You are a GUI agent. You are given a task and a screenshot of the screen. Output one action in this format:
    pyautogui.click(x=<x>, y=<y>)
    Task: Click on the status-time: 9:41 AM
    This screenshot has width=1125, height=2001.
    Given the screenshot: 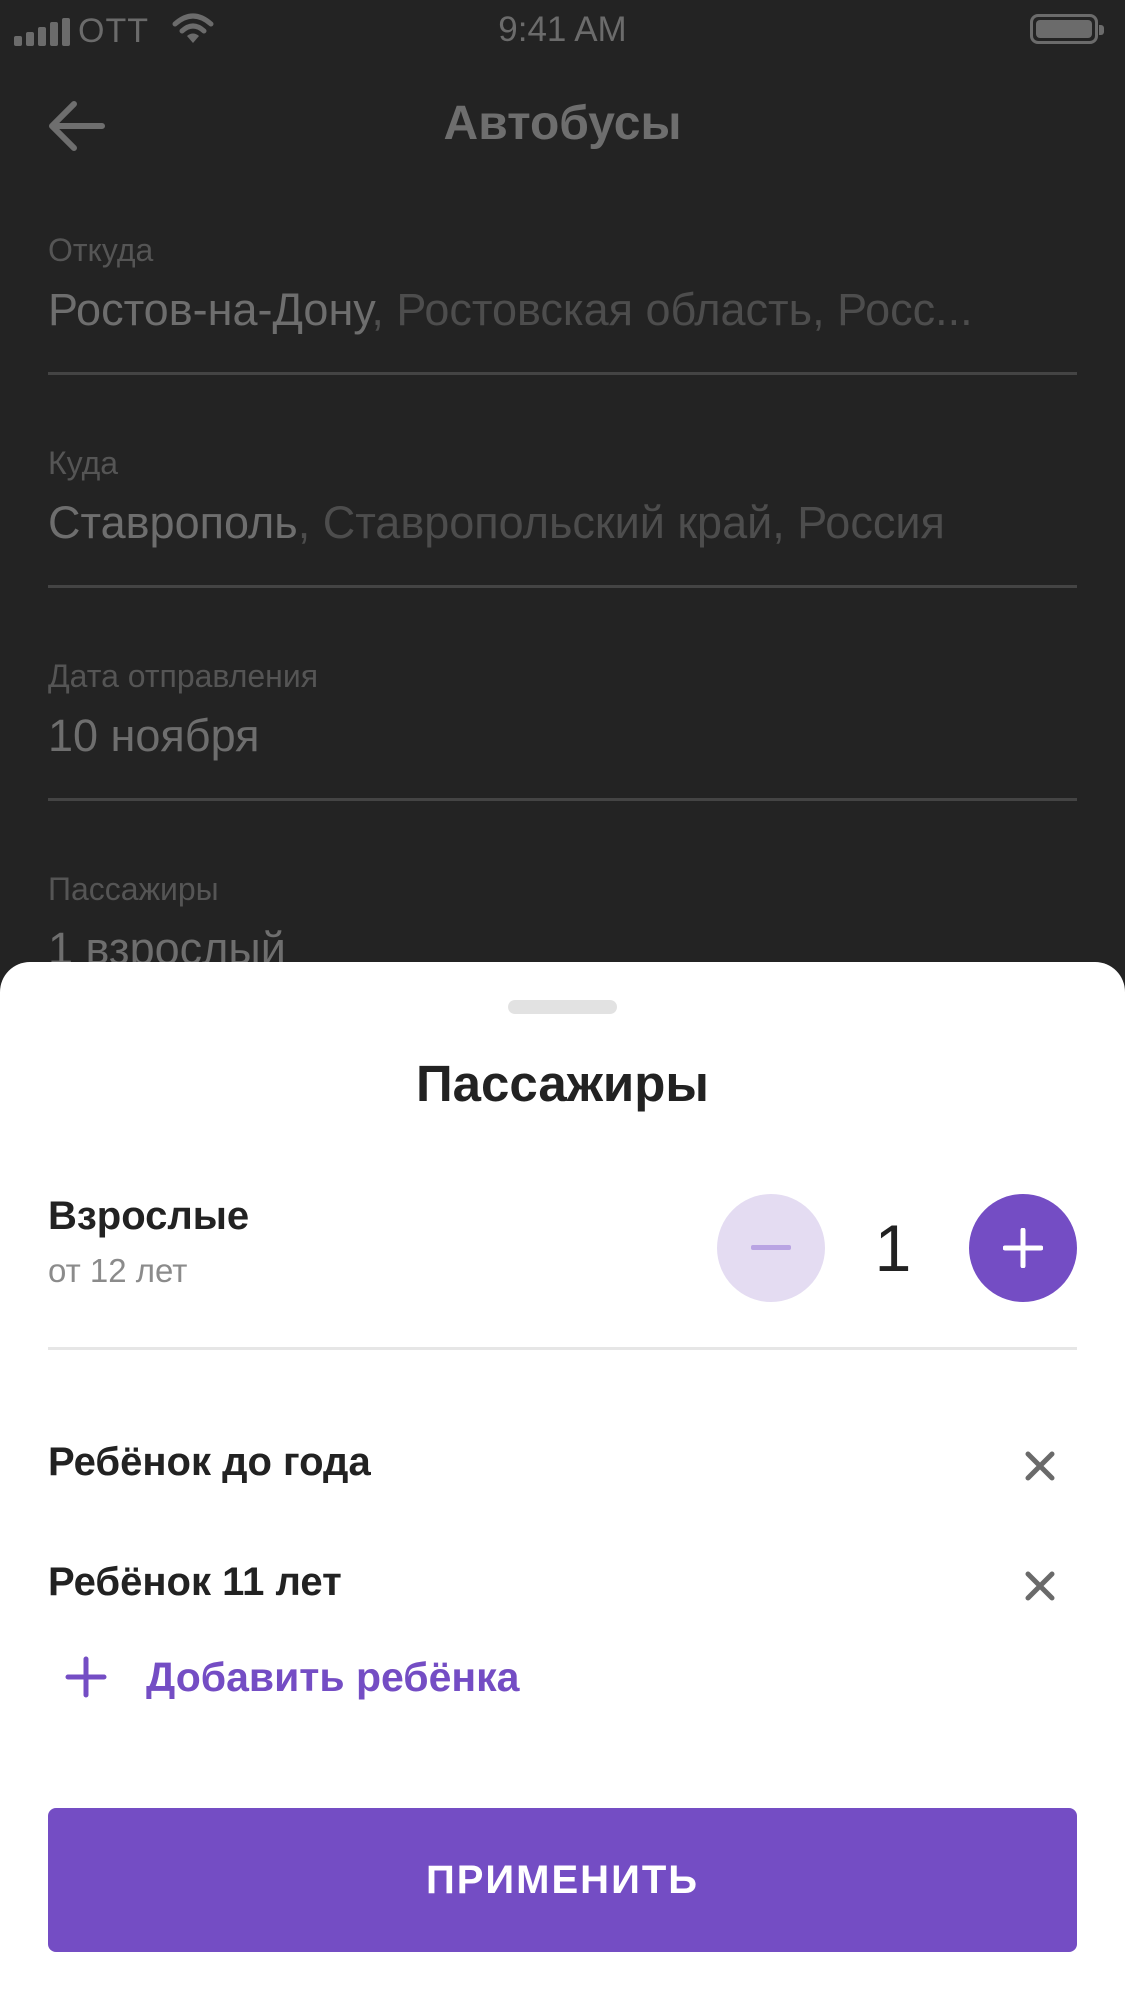 What is the action you would take?
    pyautogui.click(x=562, y=29)
    